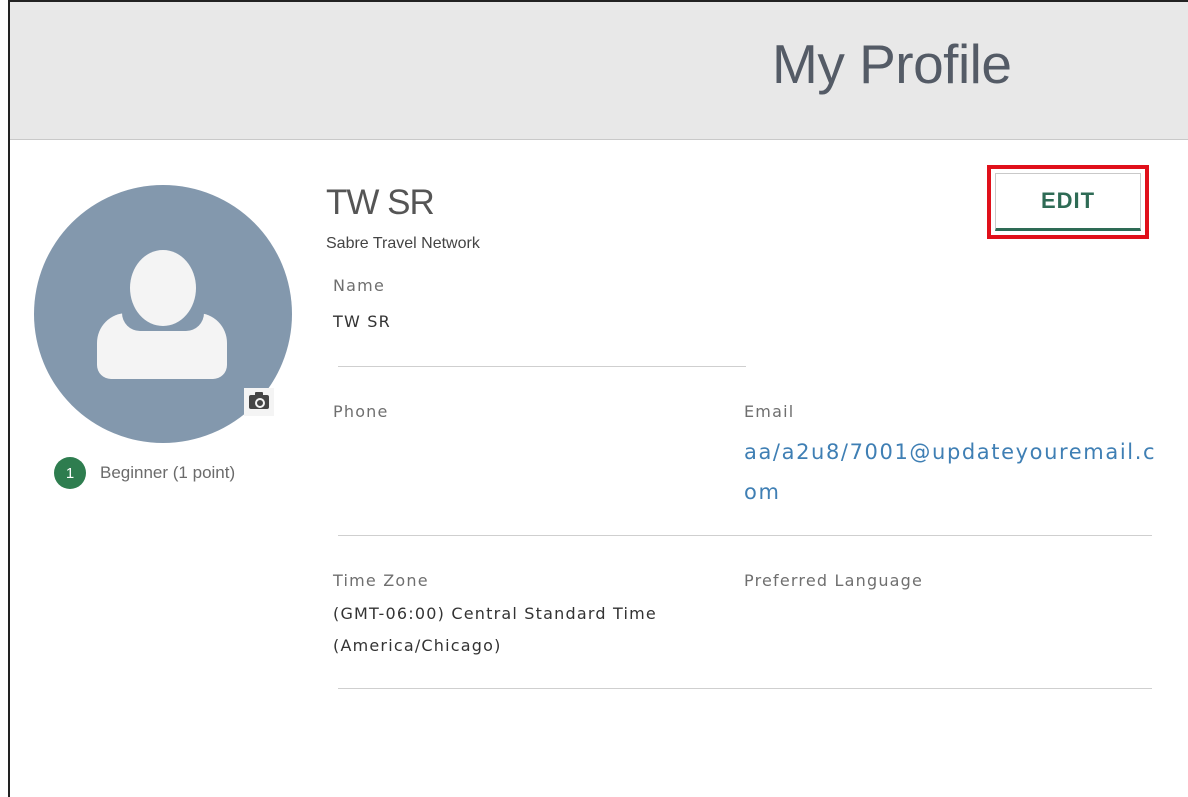 The image size is (1188, 797). Describe the element at coordinates (769, 411) in the screenshot. I see `email-label: Email` at that location.